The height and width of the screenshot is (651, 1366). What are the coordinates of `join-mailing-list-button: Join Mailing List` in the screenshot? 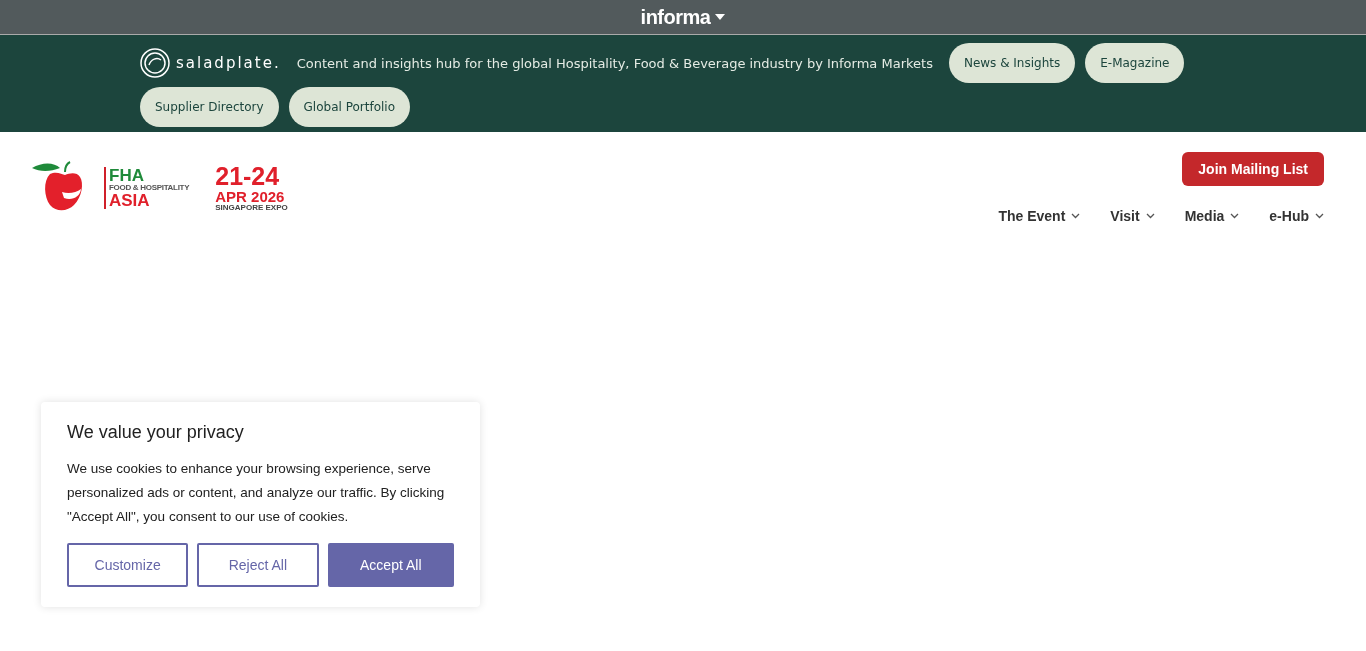 It's located at (1253, 169).